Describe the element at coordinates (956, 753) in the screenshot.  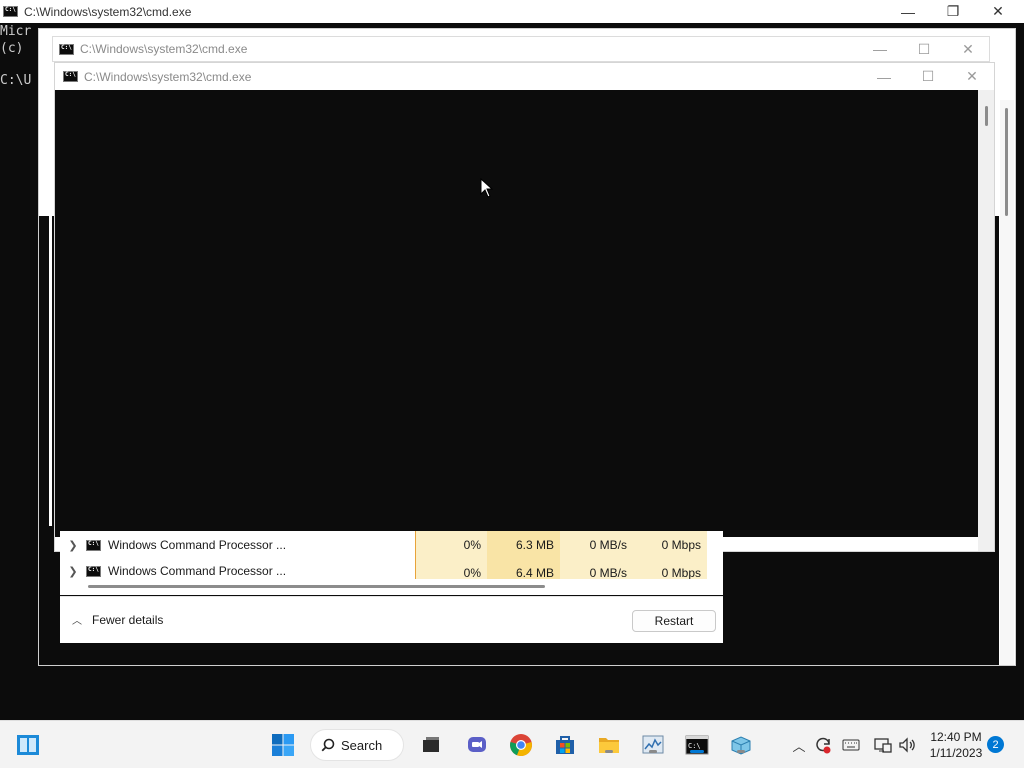
I see `clock-date: 1/11/2023` at that location.